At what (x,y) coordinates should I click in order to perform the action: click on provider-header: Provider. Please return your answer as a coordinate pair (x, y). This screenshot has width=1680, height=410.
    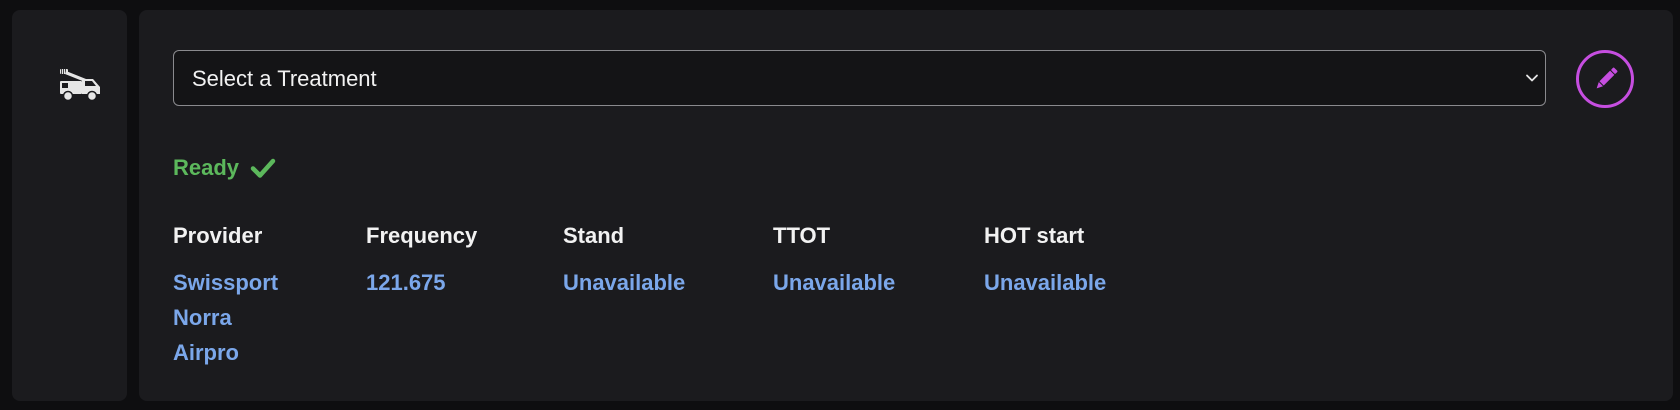
    Looking at the image, I should click on (218, 235).